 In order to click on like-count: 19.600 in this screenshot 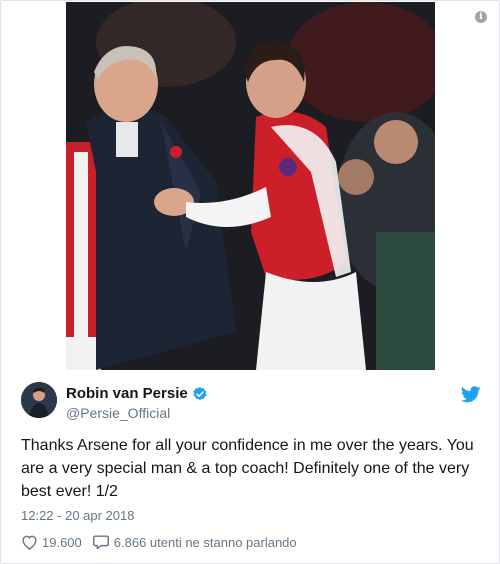, I will do `click(62, 542)`.